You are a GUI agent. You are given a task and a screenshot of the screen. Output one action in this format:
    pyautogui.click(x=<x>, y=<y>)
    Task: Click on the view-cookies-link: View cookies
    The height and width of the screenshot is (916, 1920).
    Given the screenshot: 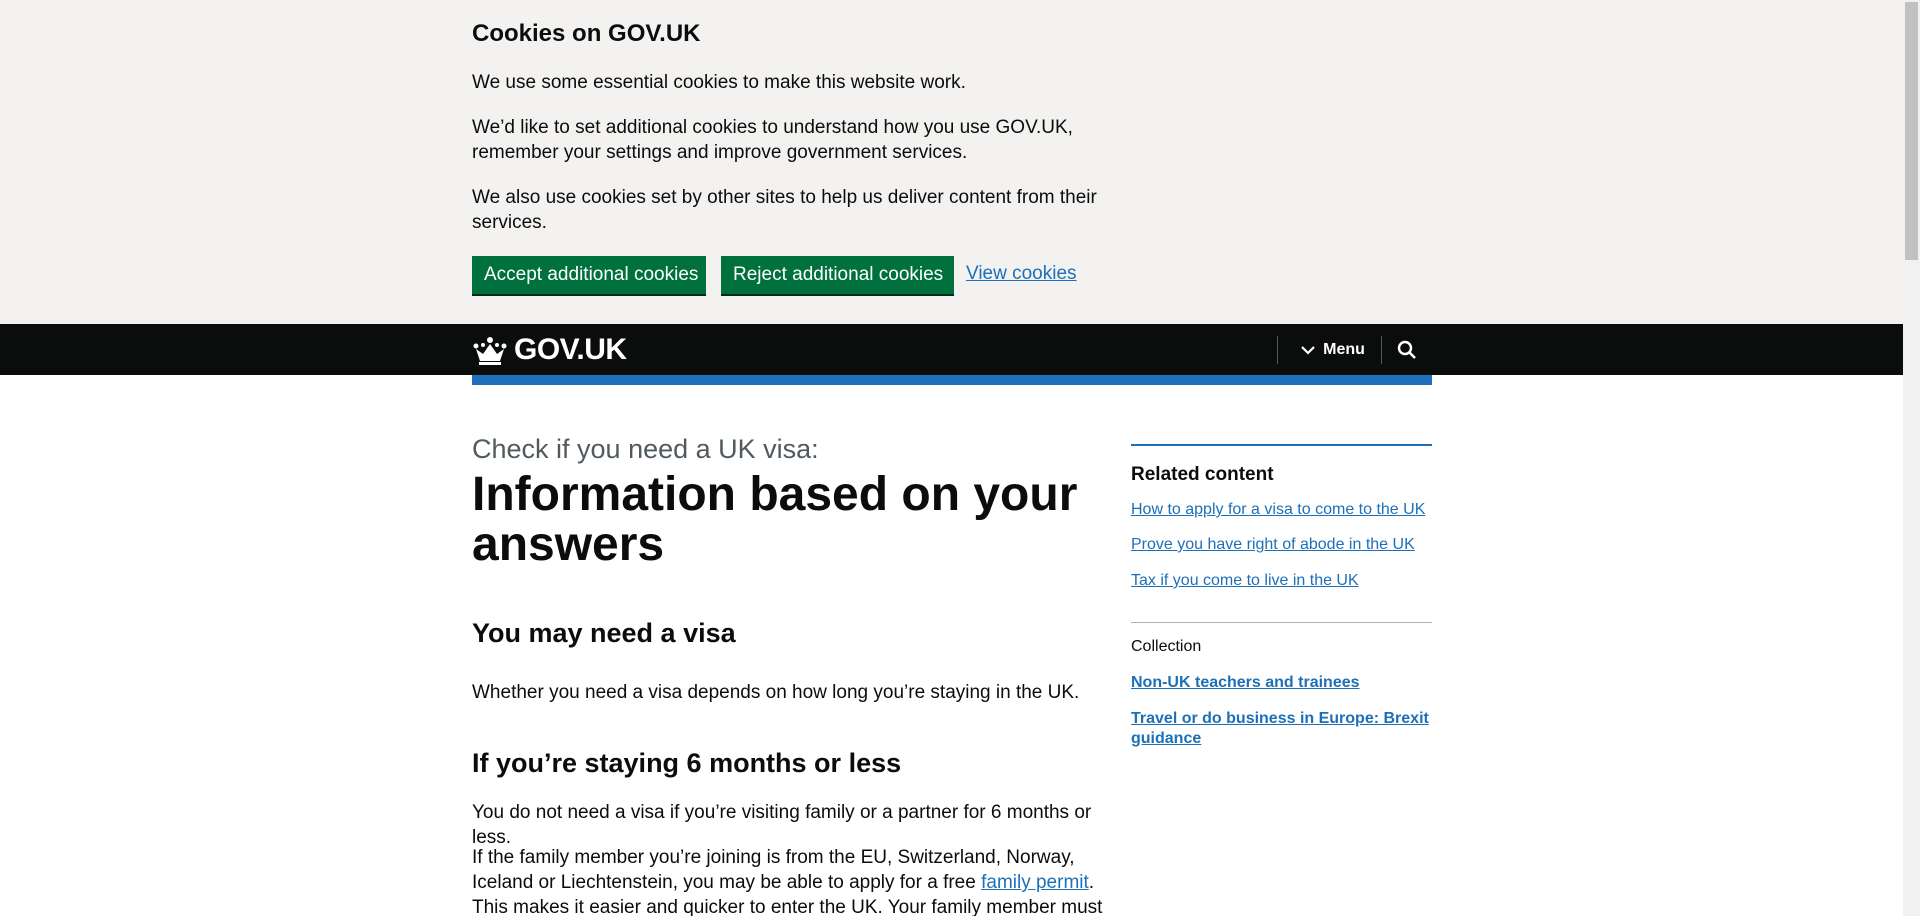 What is the action you would take?
    pyautogui.click(x=1021, y=274)
    